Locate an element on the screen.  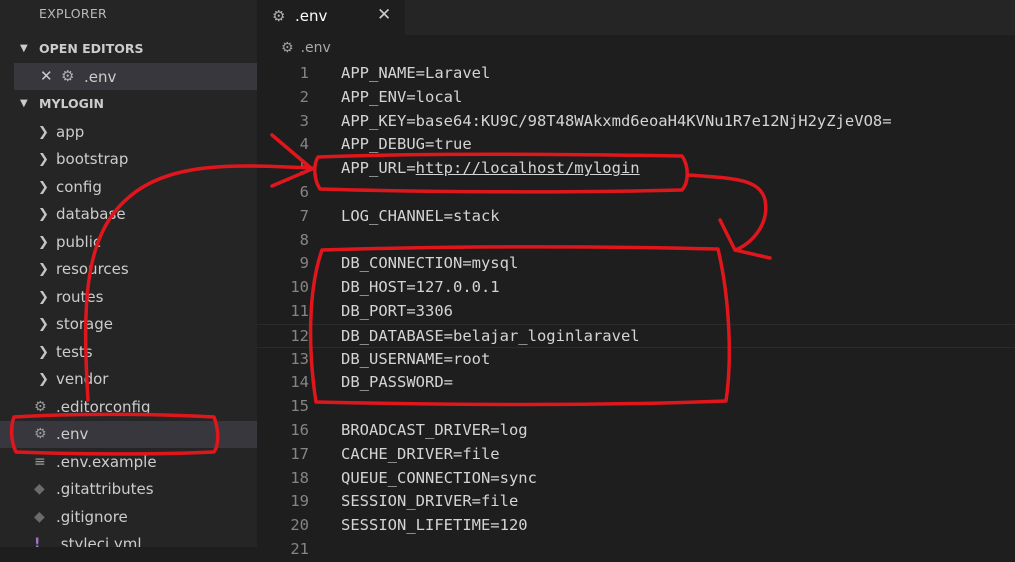
project-header: ▼ MYLOGIN is located at coordinates (128, 104).